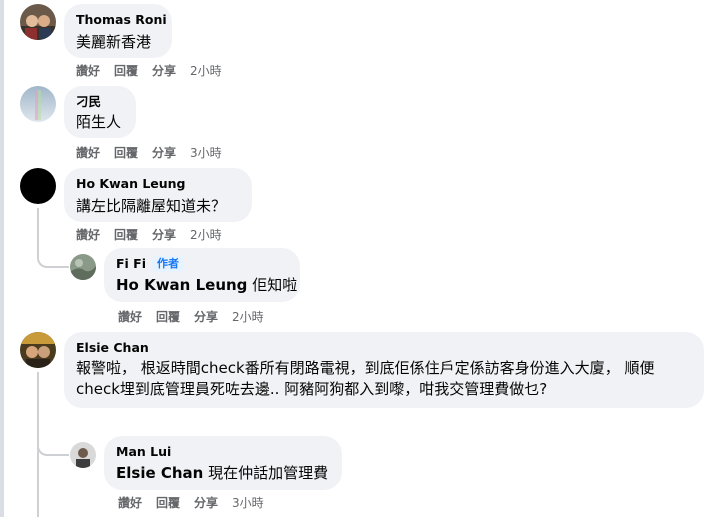 This screenshot has width=714, height=517. I want to click on comment-author-name: Fi Fi, so click(131, 263).